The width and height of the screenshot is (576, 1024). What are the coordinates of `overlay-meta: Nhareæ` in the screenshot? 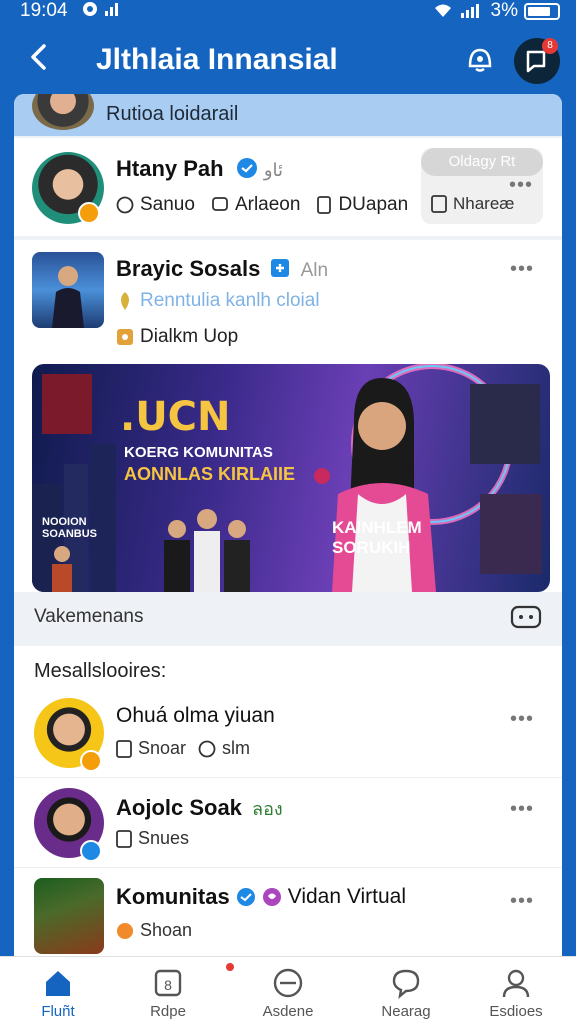 It's located at (472, 204).